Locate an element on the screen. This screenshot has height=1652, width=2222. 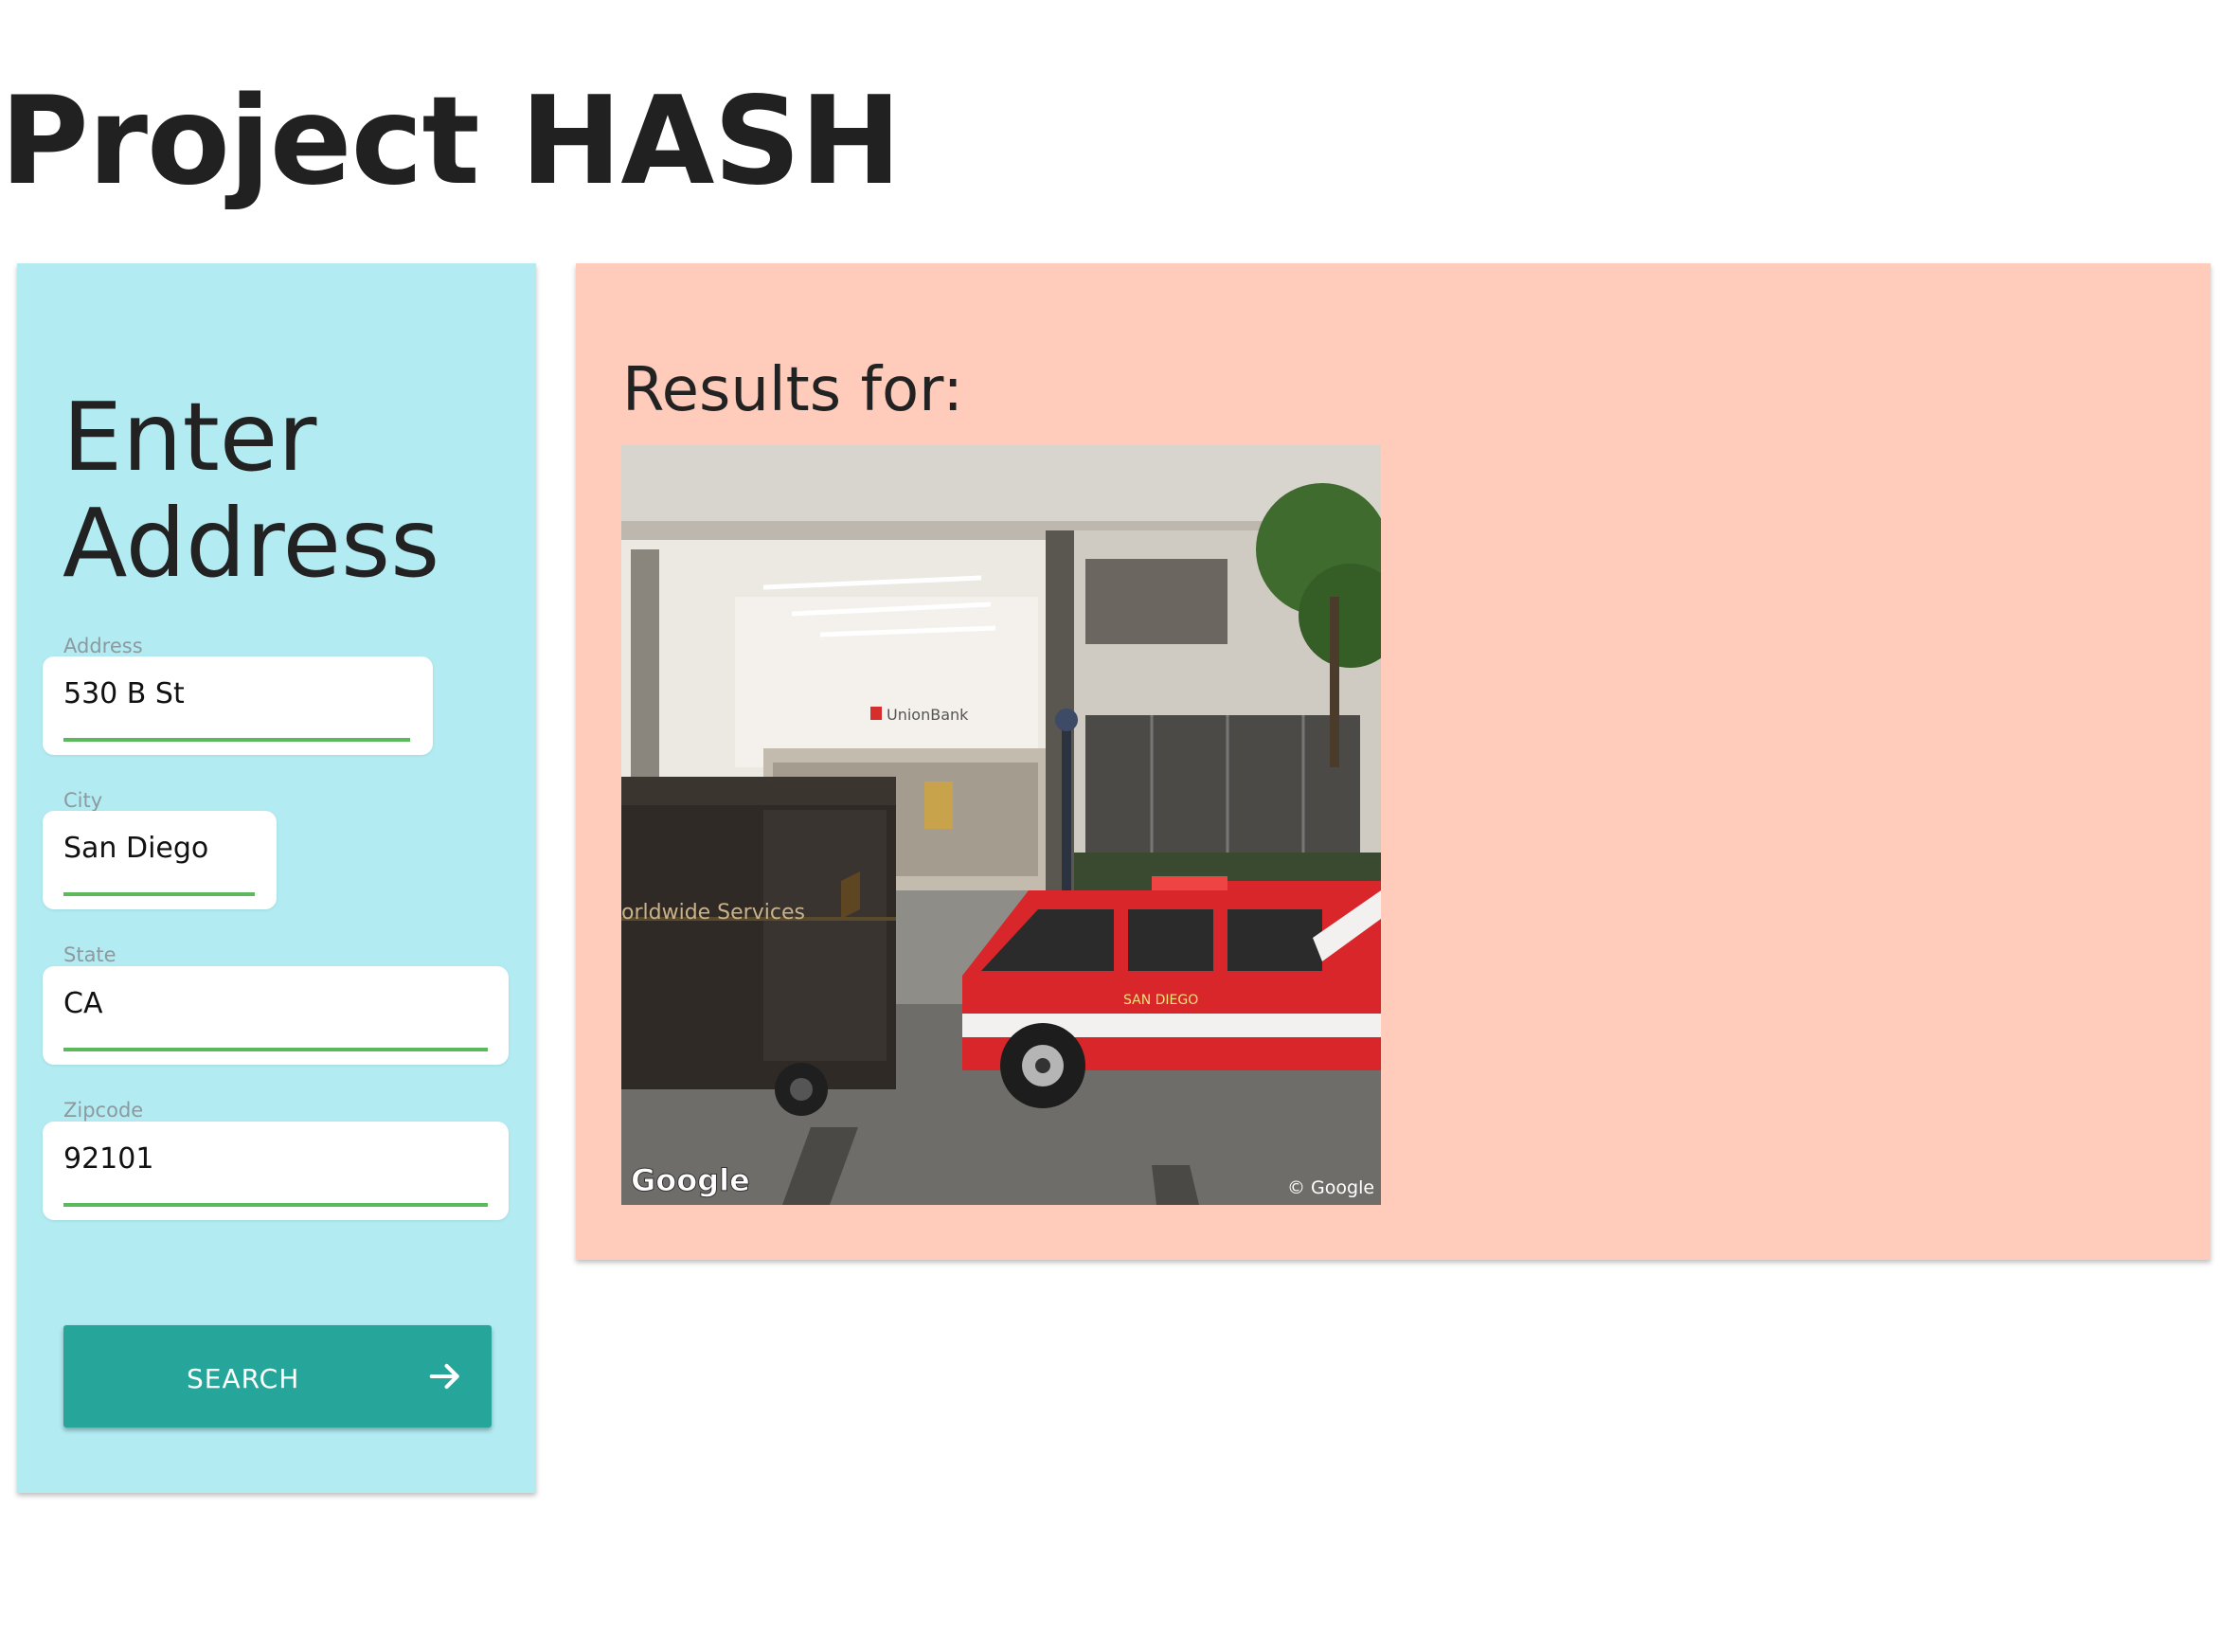
address-input is located at coordinates (219, 693).